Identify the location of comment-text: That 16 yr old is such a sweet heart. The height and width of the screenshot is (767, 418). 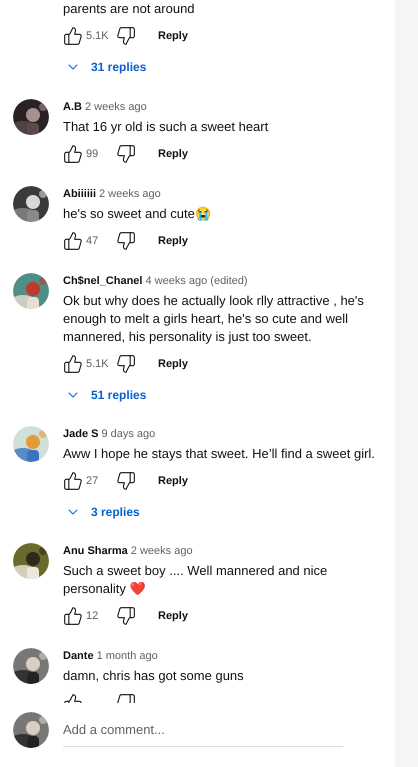
(166, 127).